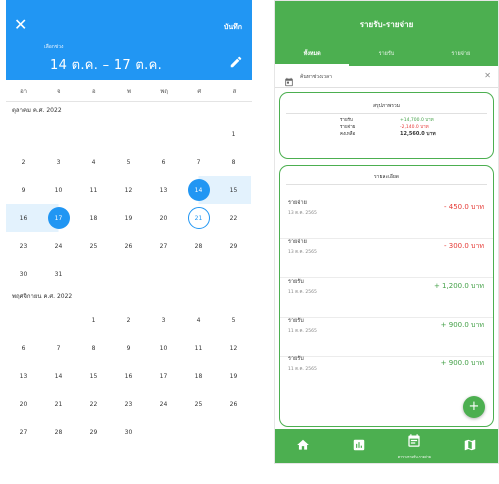 Image resolution: width=499 pixels, height=484 pixels. I want to click on calendar-icon, so click(289, 79).